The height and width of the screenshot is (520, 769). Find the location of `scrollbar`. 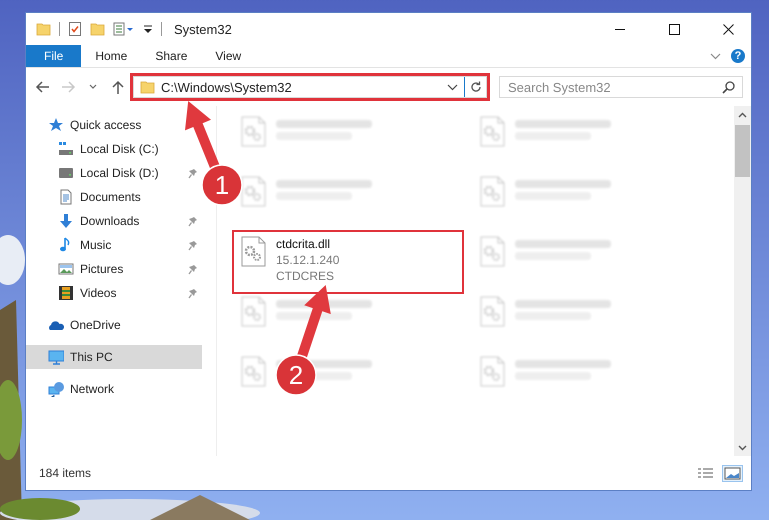

scrollbar is located at coordinates (742, 281).